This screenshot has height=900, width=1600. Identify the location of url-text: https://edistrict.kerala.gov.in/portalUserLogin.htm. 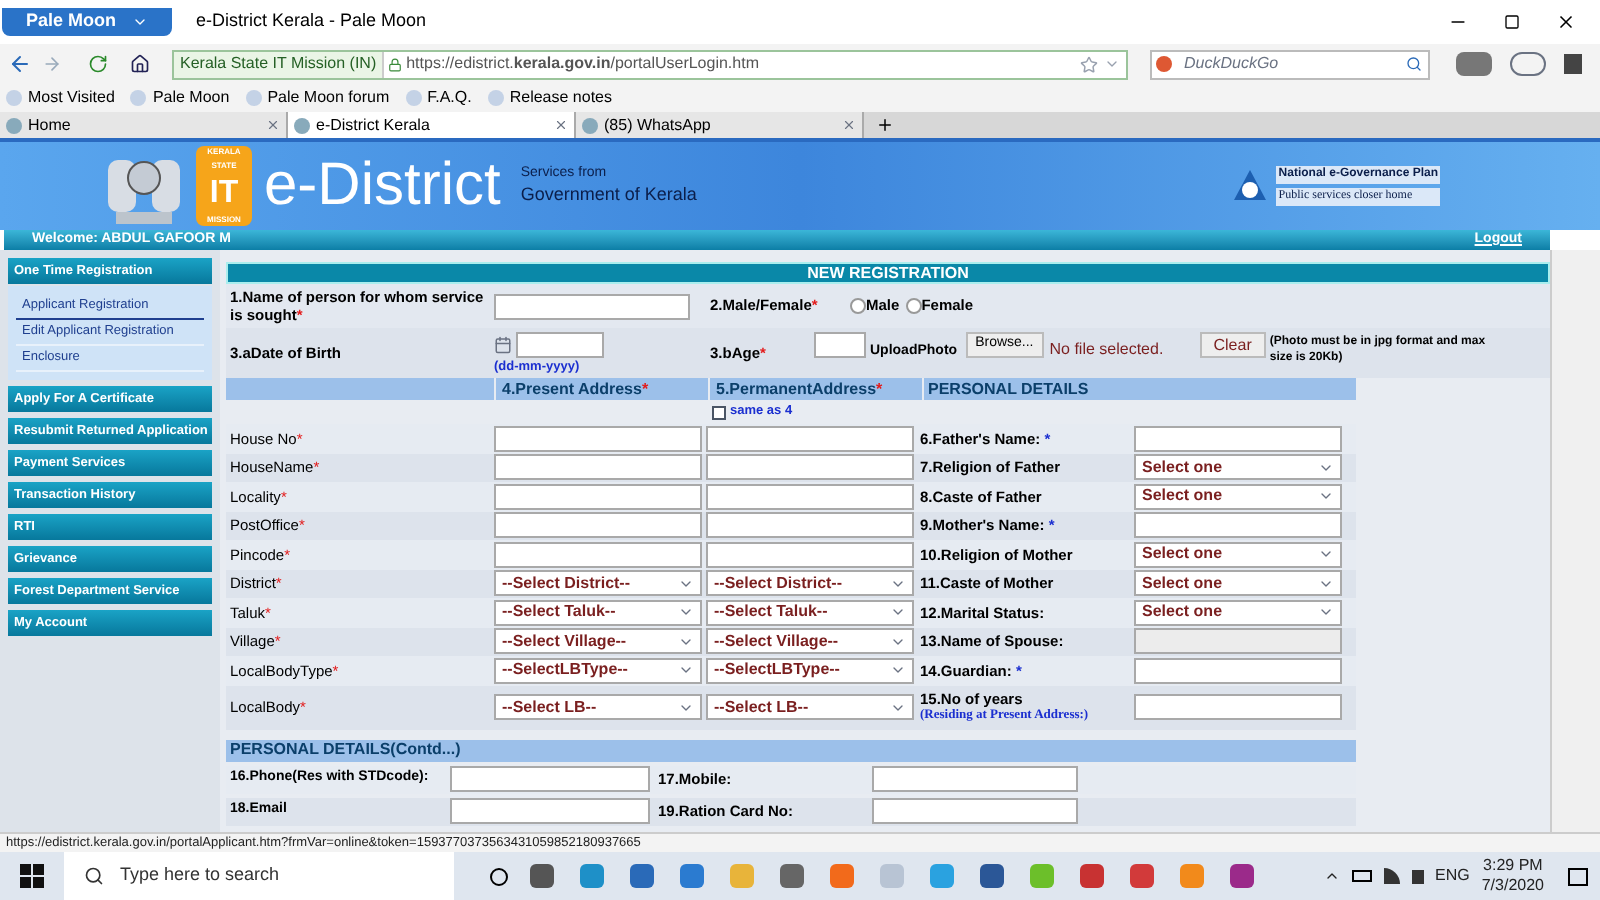
(582, 64).